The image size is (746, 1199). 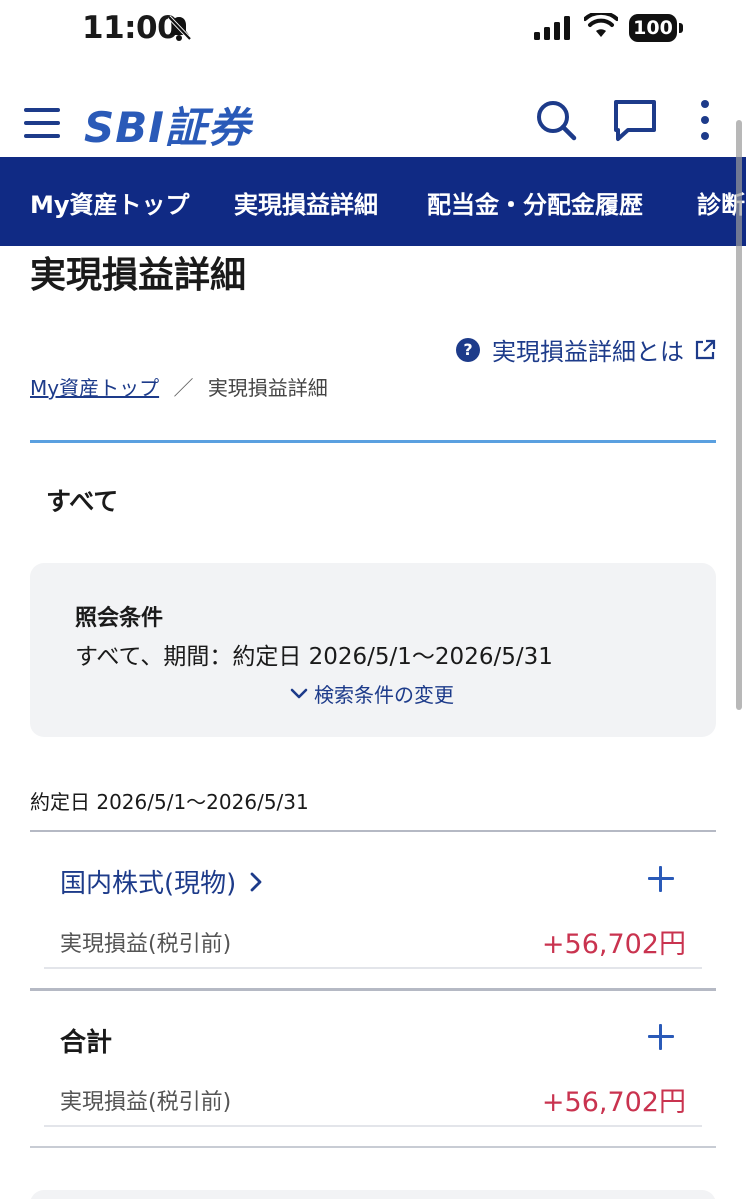 I want to click on search-icon, so click(x=556, y=120).